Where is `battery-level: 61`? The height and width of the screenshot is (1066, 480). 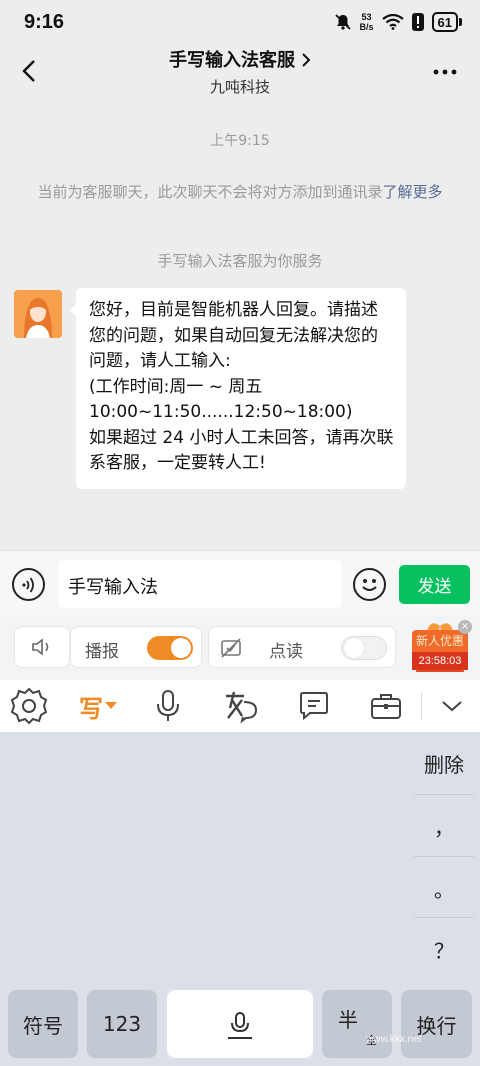 battery-level: 61 is located at coordinates (444, 22).